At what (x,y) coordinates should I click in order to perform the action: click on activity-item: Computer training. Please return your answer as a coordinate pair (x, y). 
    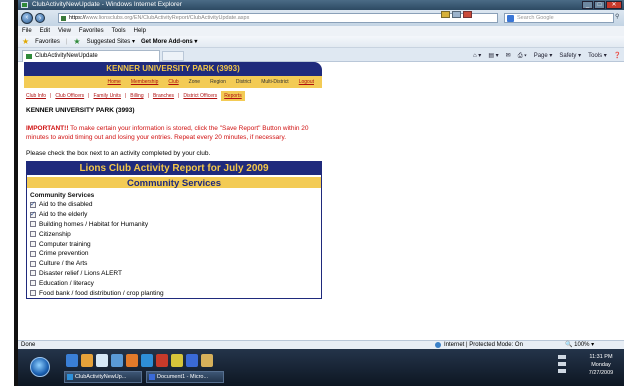
    Looking at the image, I should click on (175, 244).